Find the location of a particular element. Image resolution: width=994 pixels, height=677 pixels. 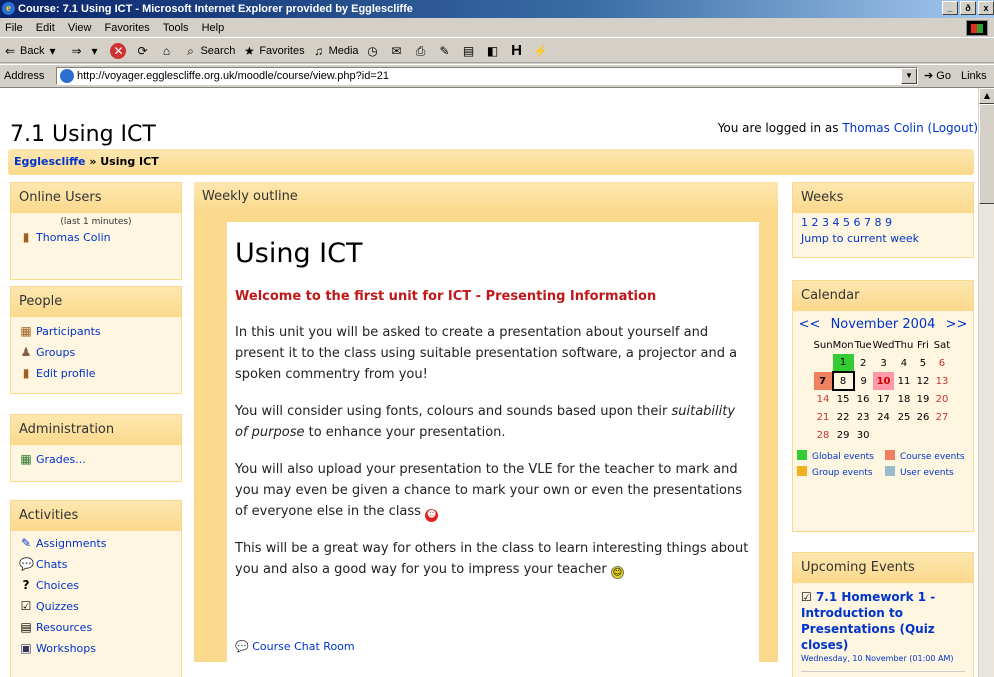

calendar-day: 6 is located at coordinates (942, 363).